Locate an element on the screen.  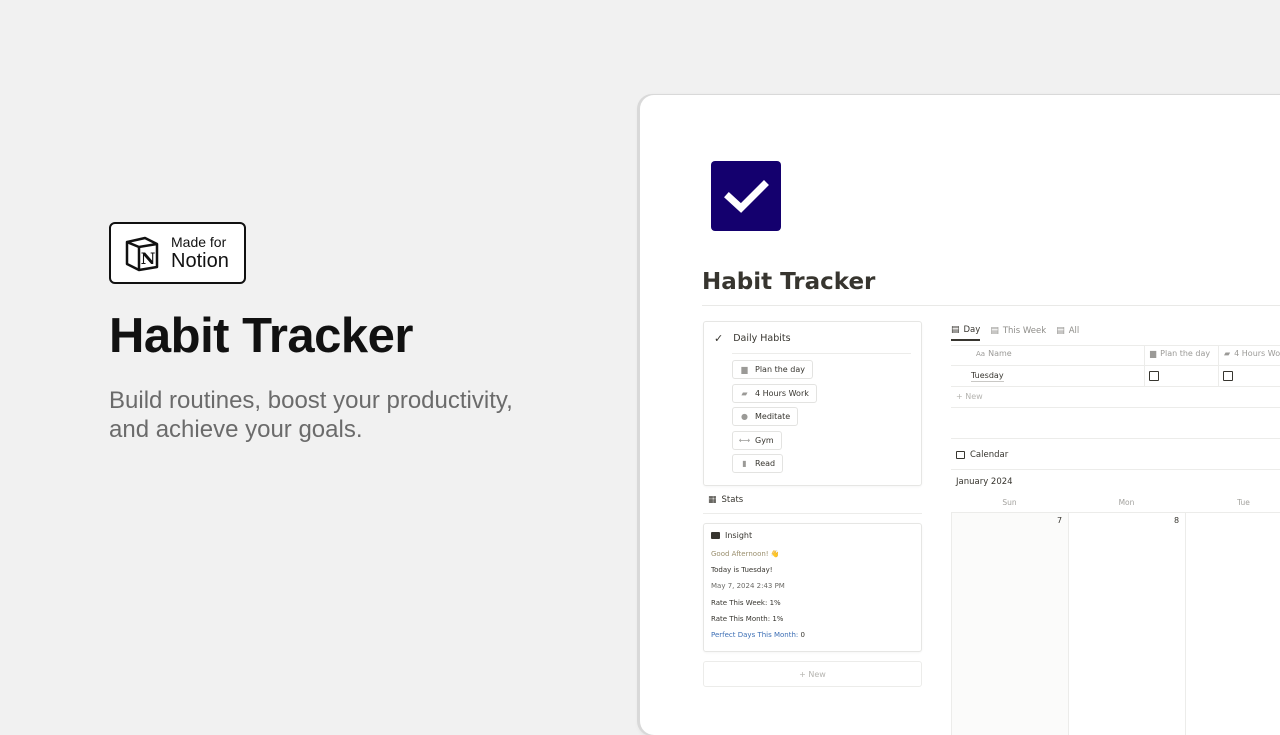
view-tabs: ▤ Day ▤ This Week ▤ All is located at coordinates (1020, 333).